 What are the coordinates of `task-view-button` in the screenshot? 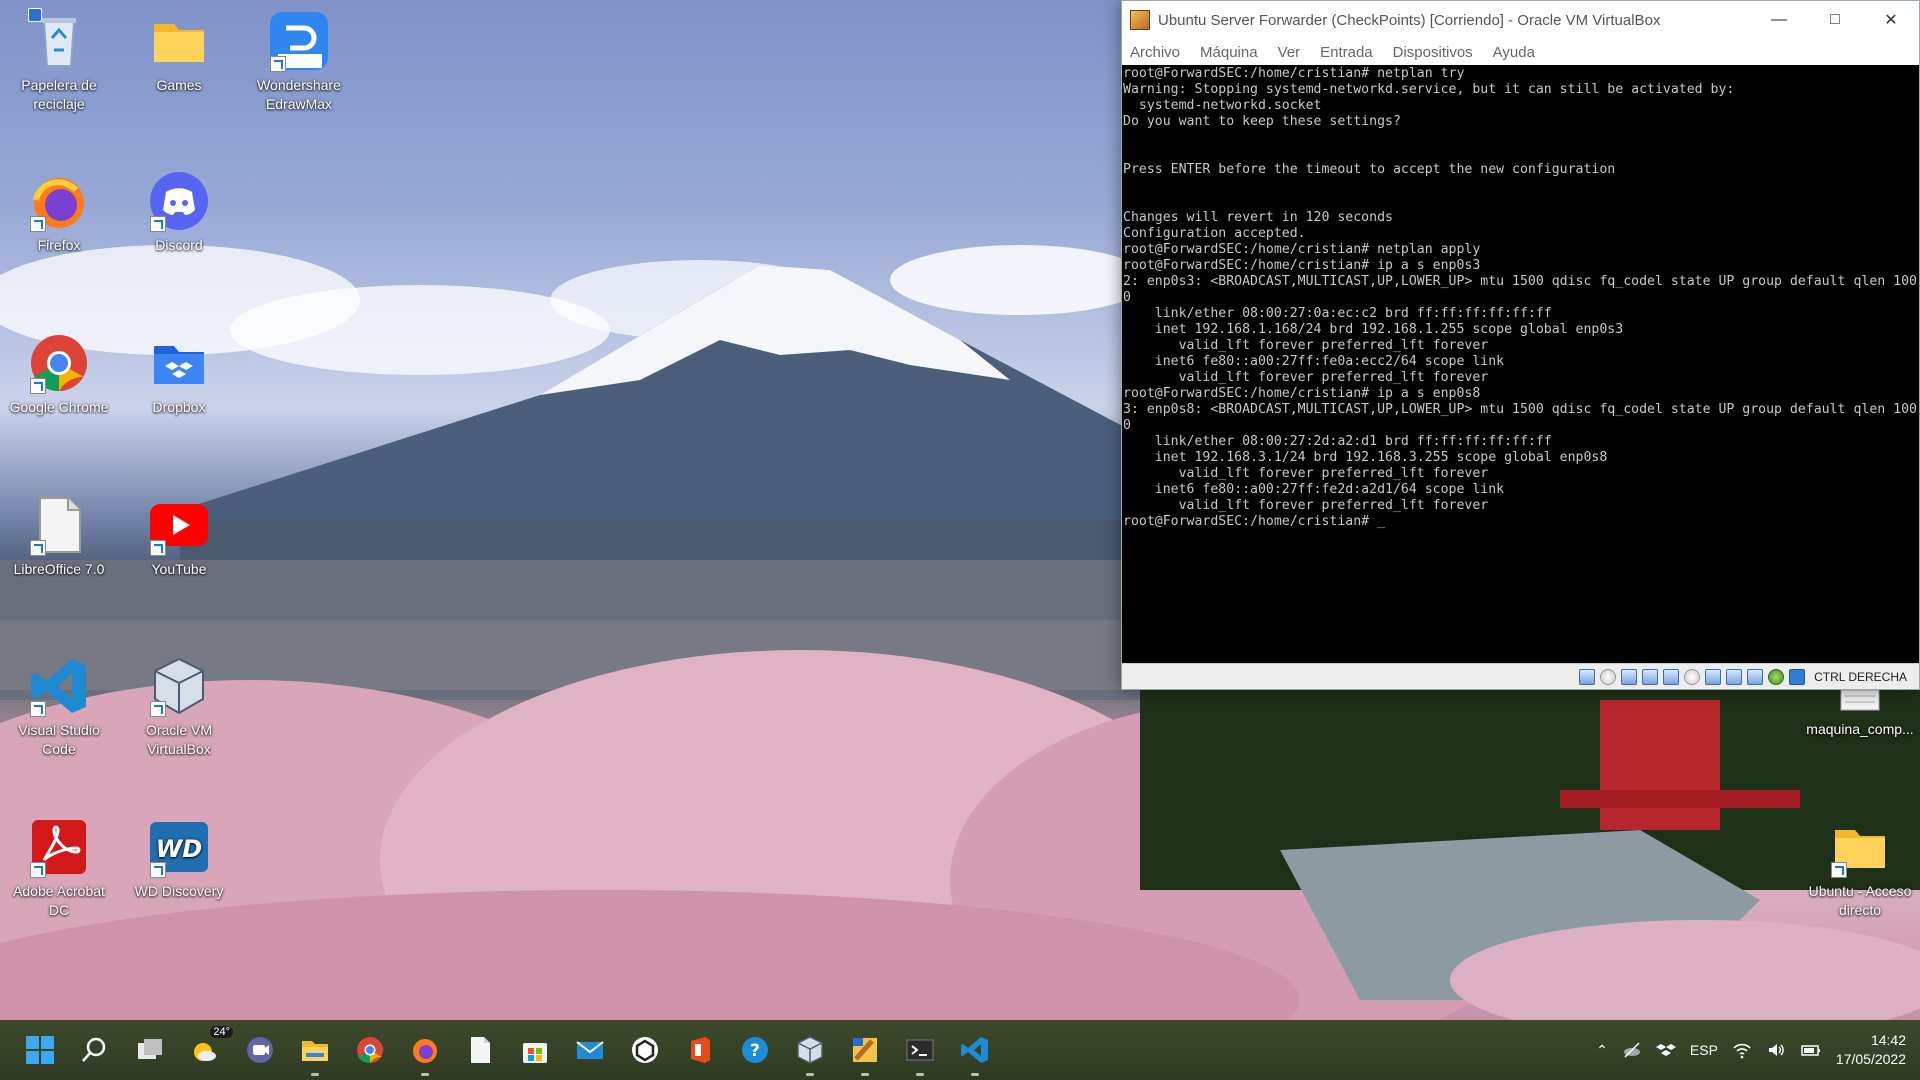 It's located at (150, 1050).